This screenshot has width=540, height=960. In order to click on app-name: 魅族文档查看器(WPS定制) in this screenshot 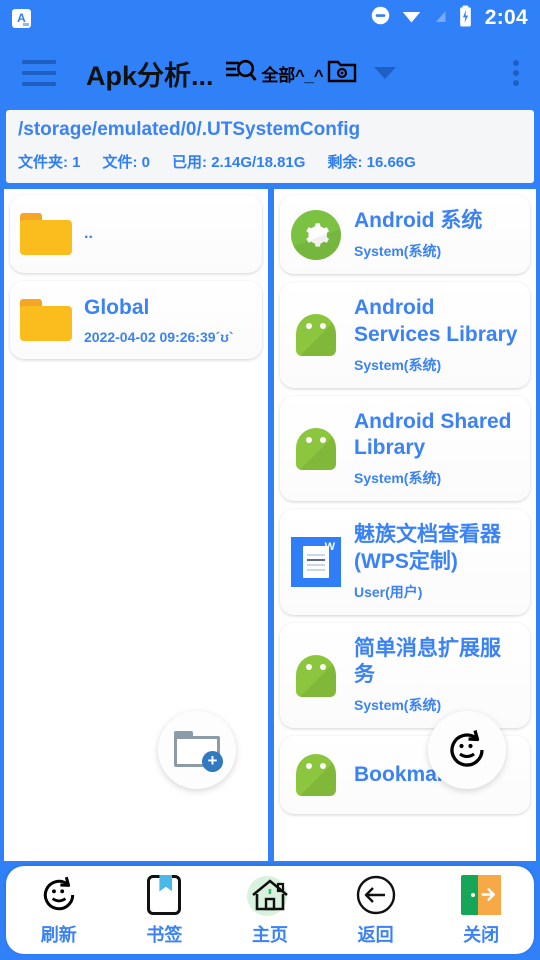, I will do `click(427, 548)`.